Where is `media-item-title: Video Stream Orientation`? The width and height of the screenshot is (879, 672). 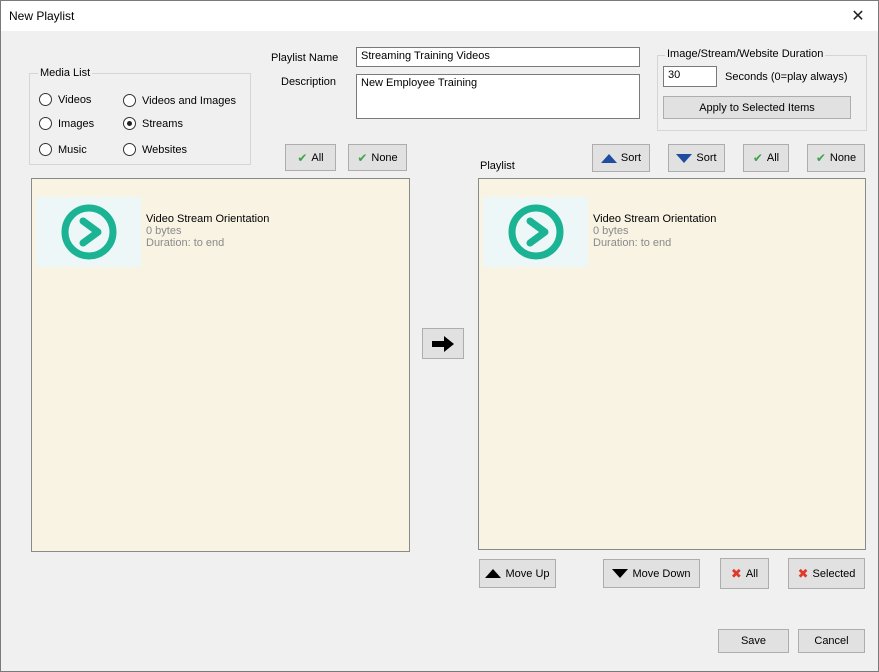
media-item-title: Video Stream Orientation is located at coordinates (208, 219).